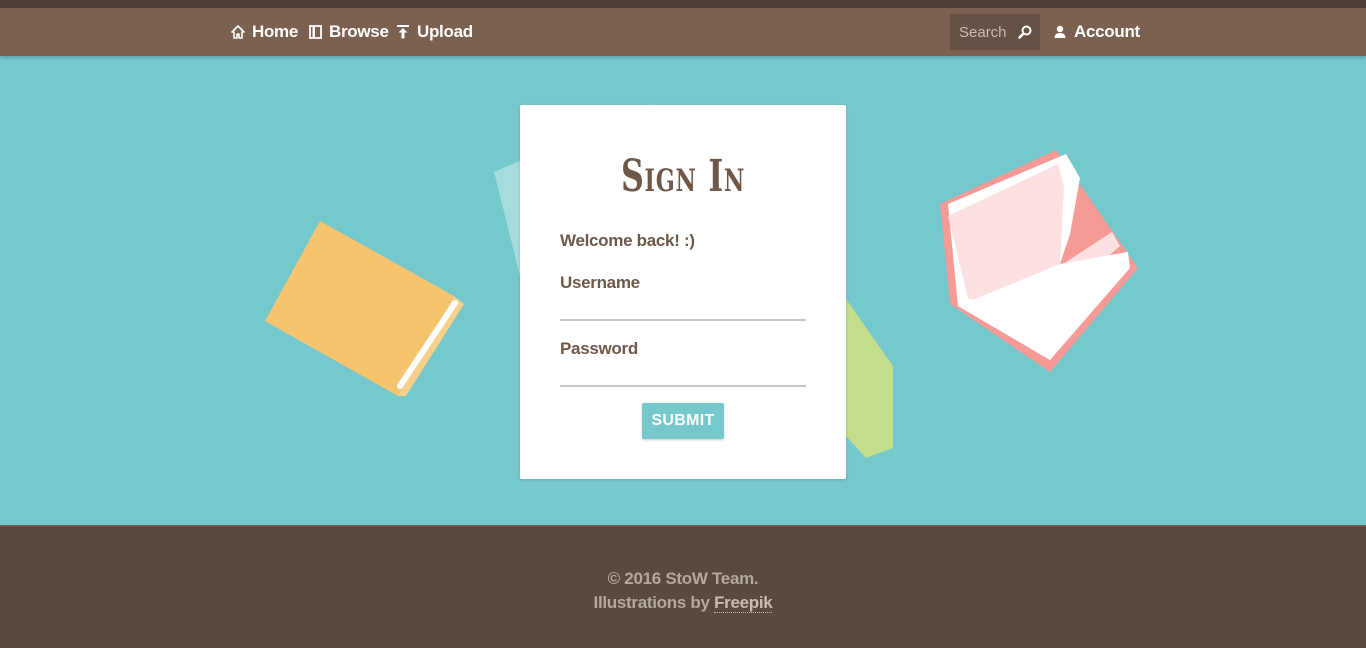 Image resolution: width=1366 pixels, height=648 pixels. I want to click on illustrations-credit: Illustrations by Freepik, so click(683, 603).